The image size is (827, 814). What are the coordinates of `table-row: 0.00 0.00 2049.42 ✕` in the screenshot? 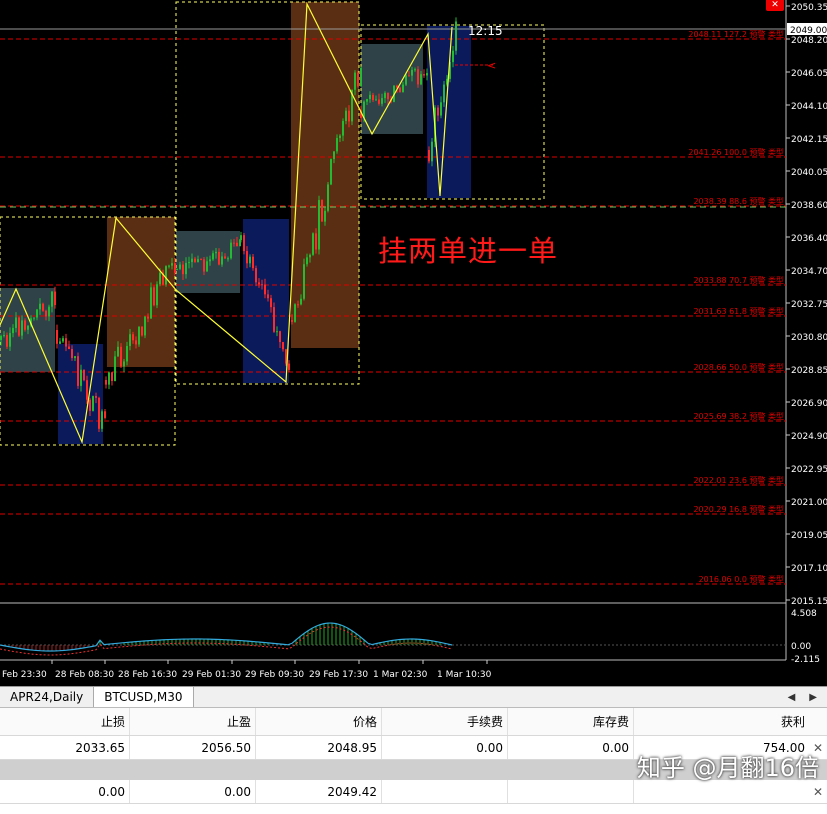 It's located at (413, 792).